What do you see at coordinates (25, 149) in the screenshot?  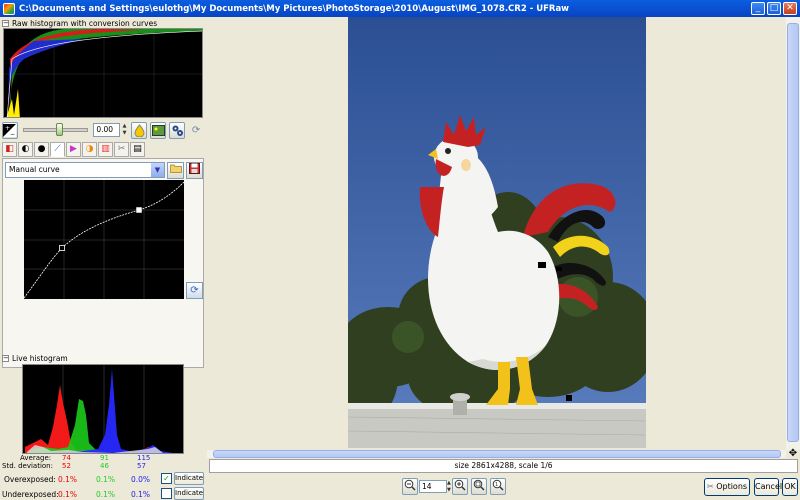 I see `tab-grayscale-icon: ◐` at bounding box center [25, 149].